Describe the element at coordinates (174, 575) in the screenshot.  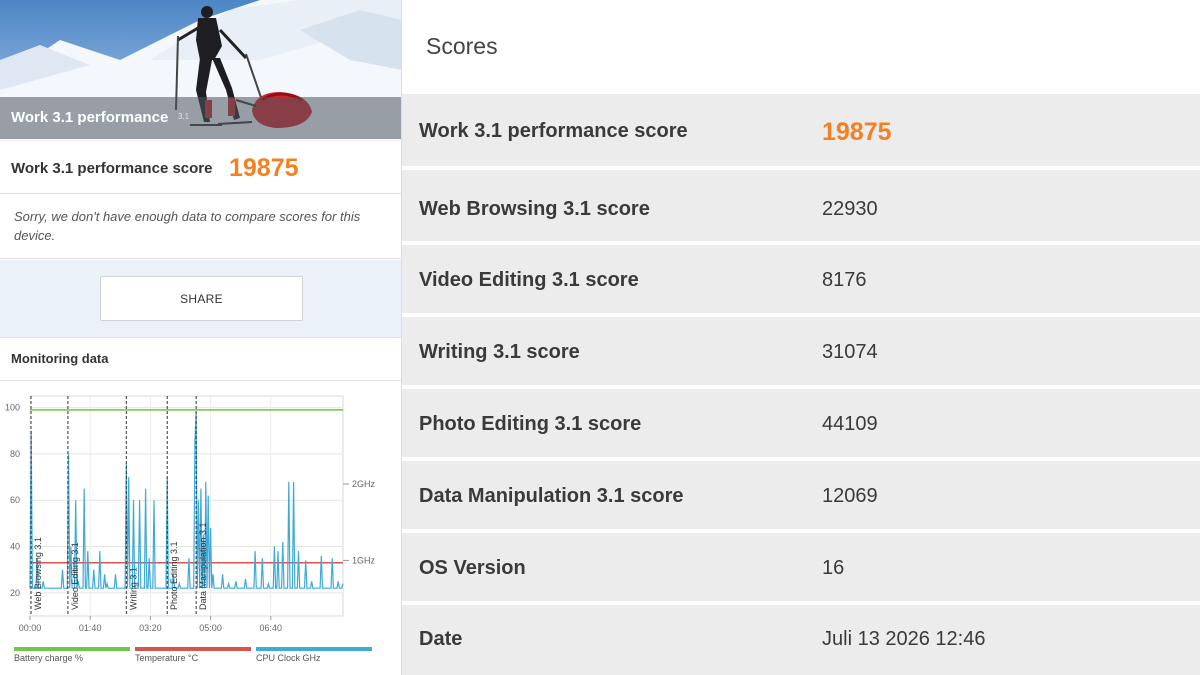
I see `phase-label: Photo Editing 3.1` at that location.